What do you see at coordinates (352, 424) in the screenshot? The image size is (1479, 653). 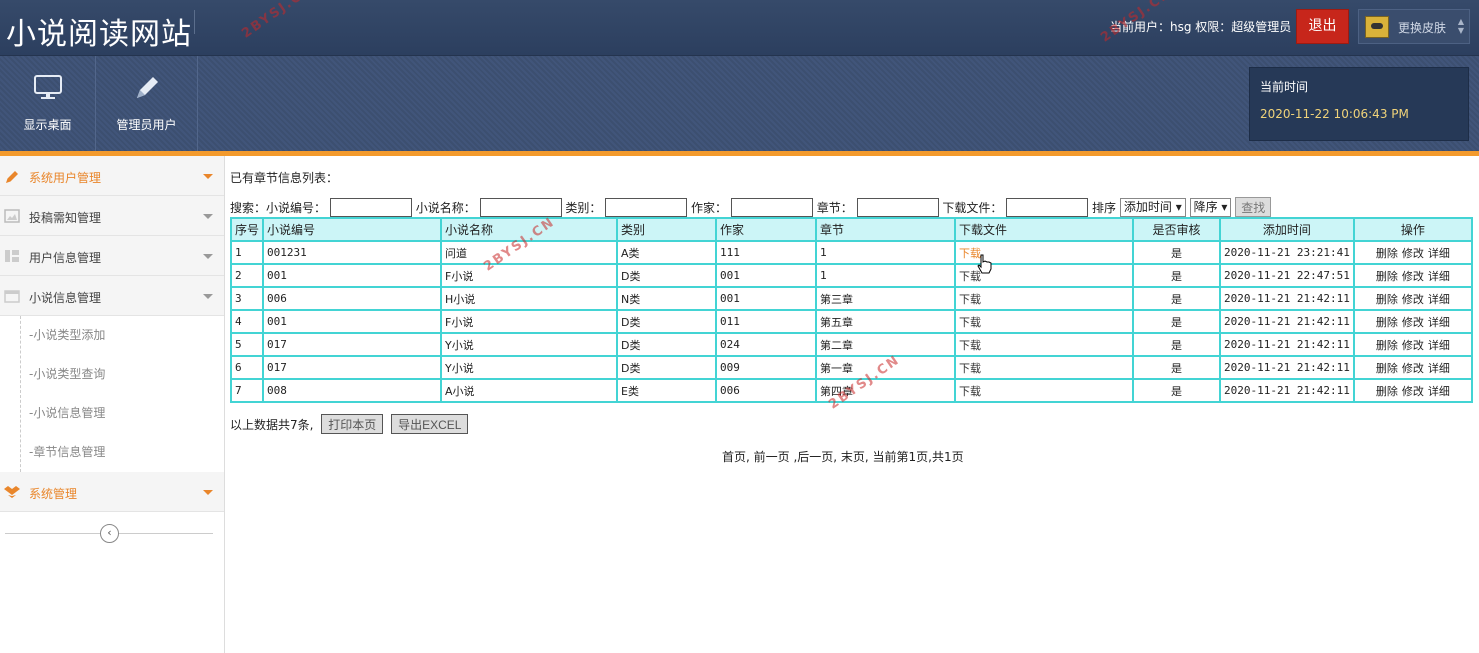 I see `print-page-button: 打印本页` at bounding box center [352, 424].